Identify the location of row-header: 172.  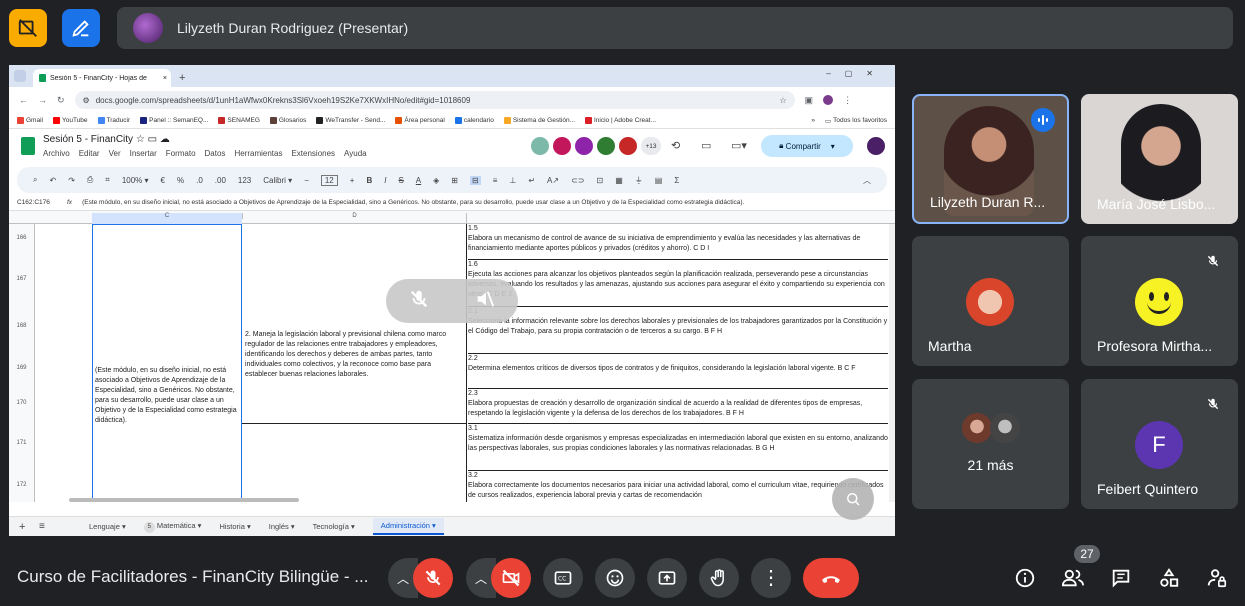
(22, 486).